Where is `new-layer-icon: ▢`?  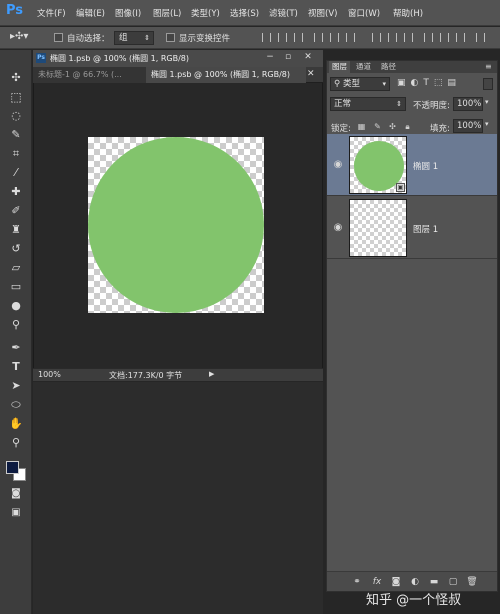 new-layer-icon: ▢ is located at coordinates (453, 582).